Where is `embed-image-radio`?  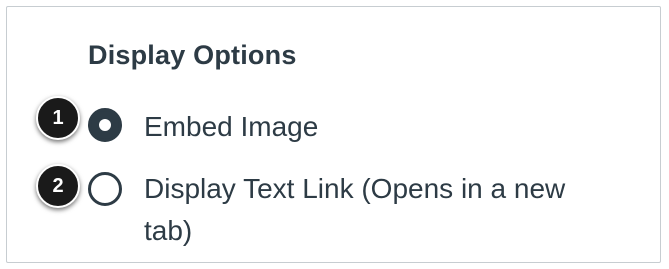
embed-image-radio is located at coordinates (105, 125).